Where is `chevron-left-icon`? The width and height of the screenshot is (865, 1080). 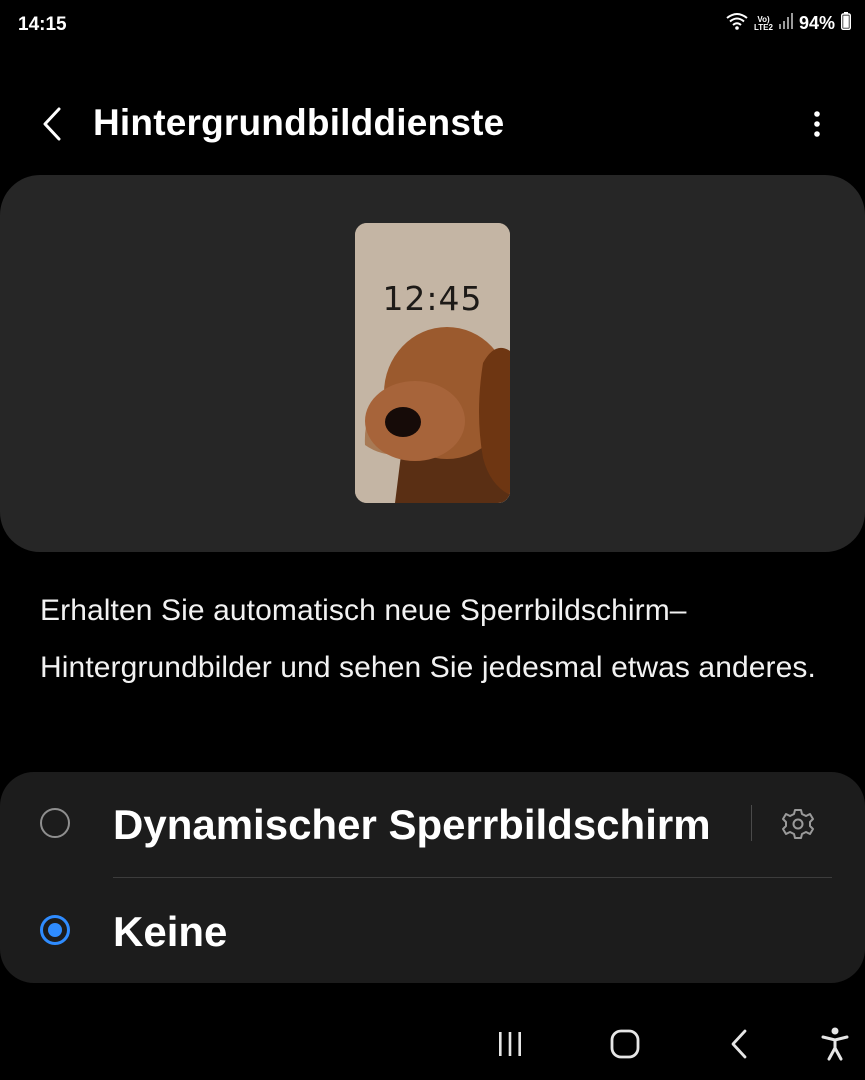 chevron-left-icon is located at coordinates (52, 124).